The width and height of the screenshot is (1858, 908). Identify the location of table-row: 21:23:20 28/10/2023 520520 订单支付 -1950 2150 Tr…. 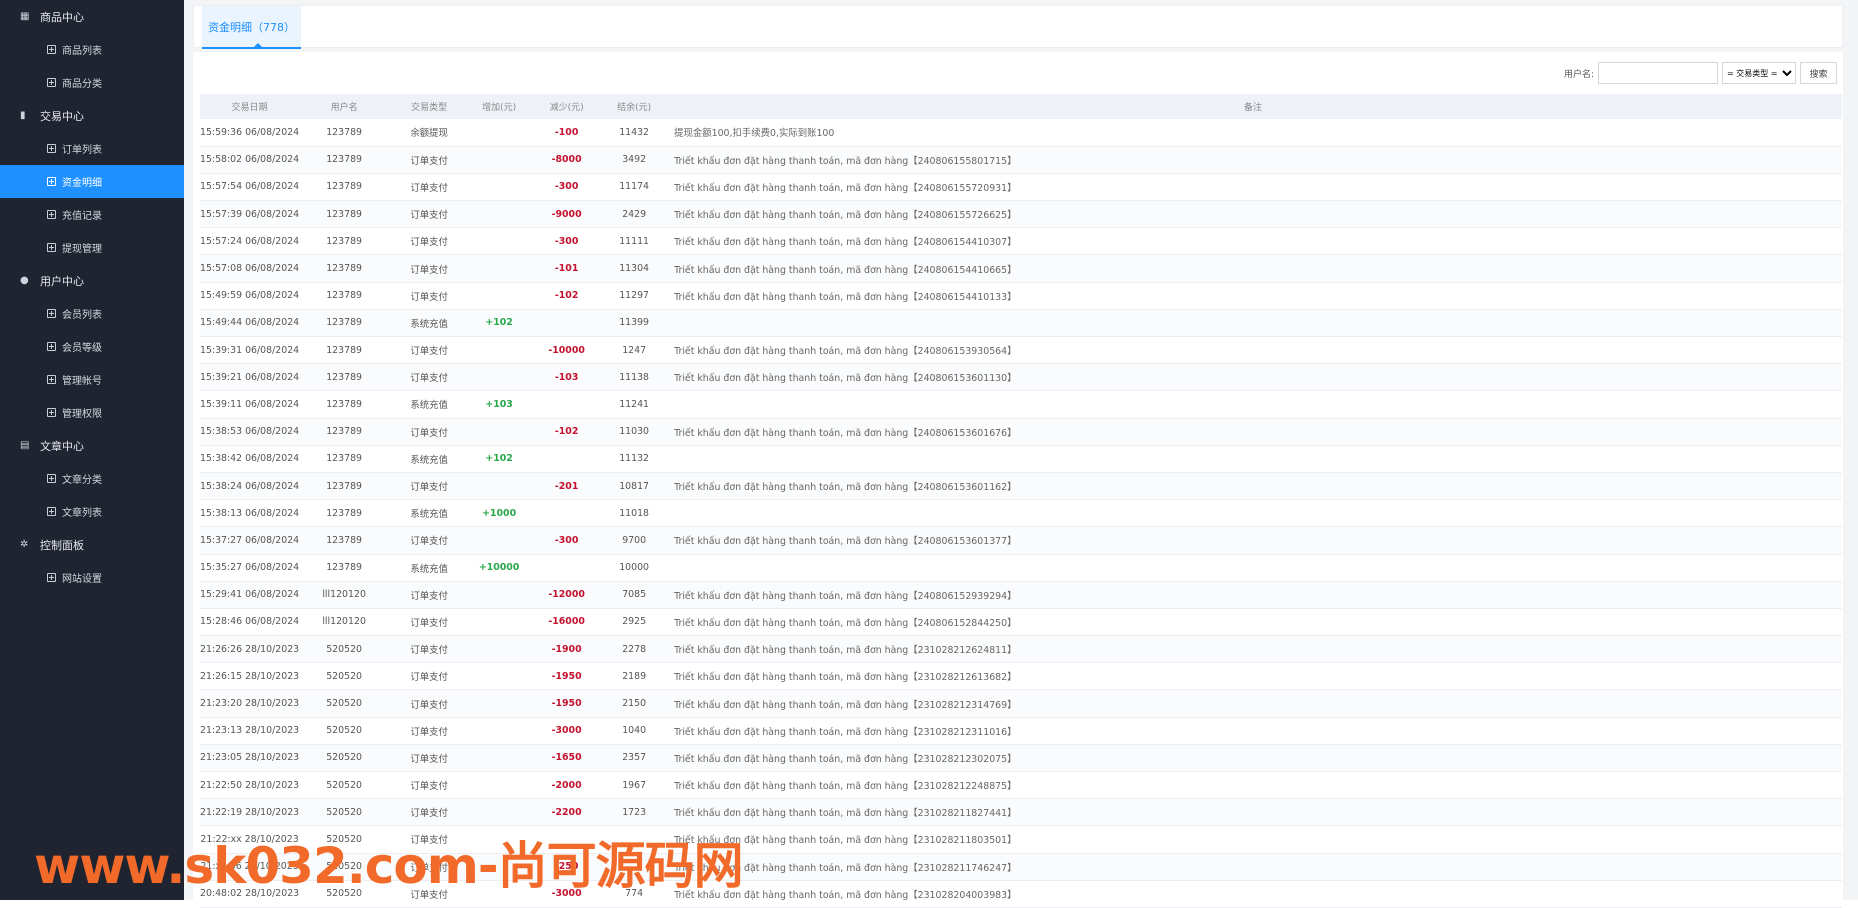
(1021, 703).